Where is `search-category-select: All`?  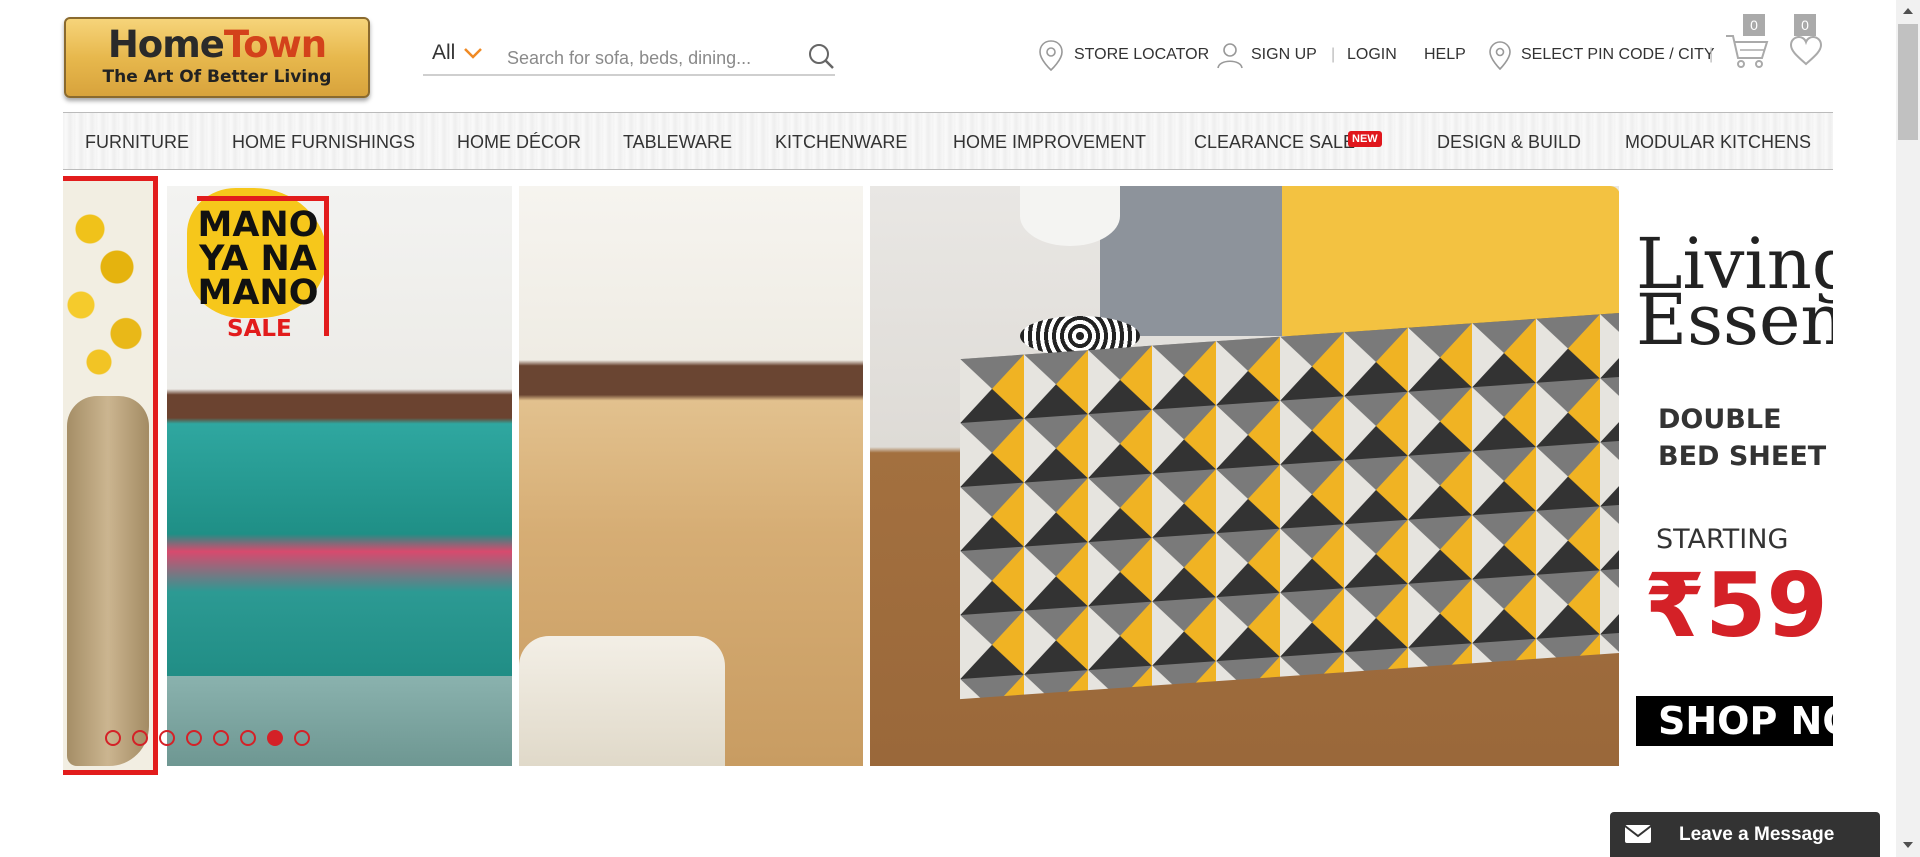 search-category-select: All is located at coordinates (443, 53).